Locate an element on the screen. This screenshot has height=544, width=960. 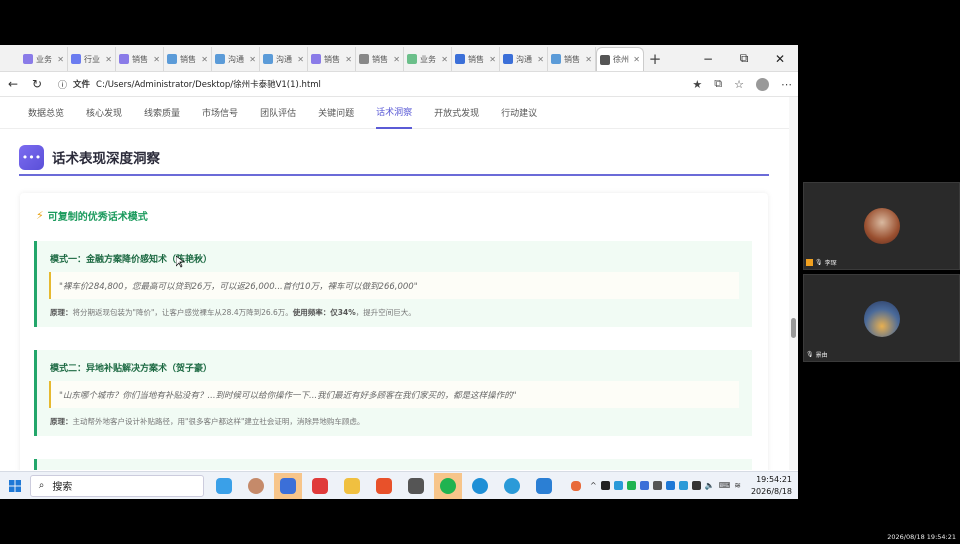
tray-up-icon: ^ is located at coordinates (593, 485).